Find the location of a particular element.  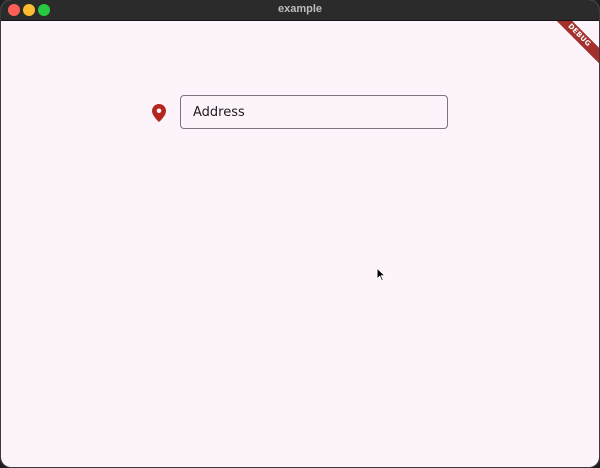

debug-banner: DEBUG is located at coordinates (578, 42).